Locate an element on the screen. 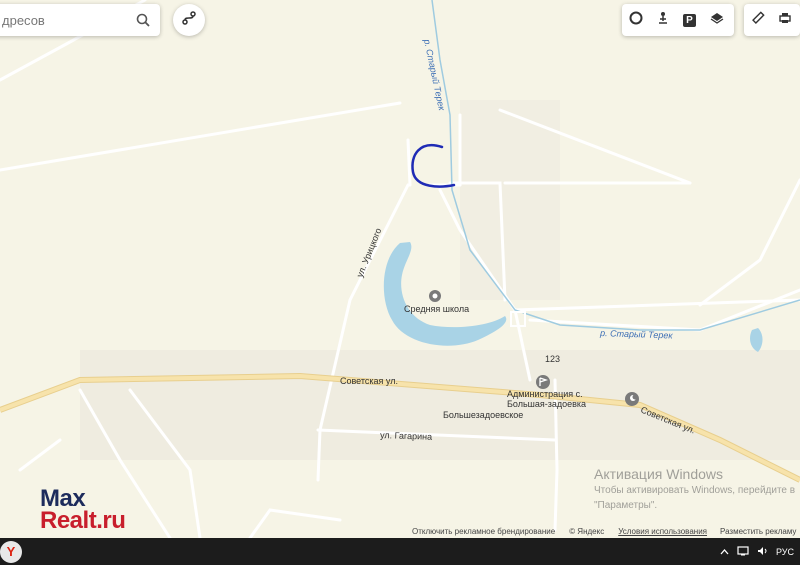 The width and height of the screenshot is (800, 565). search-input is located at coordinates (66, 20).